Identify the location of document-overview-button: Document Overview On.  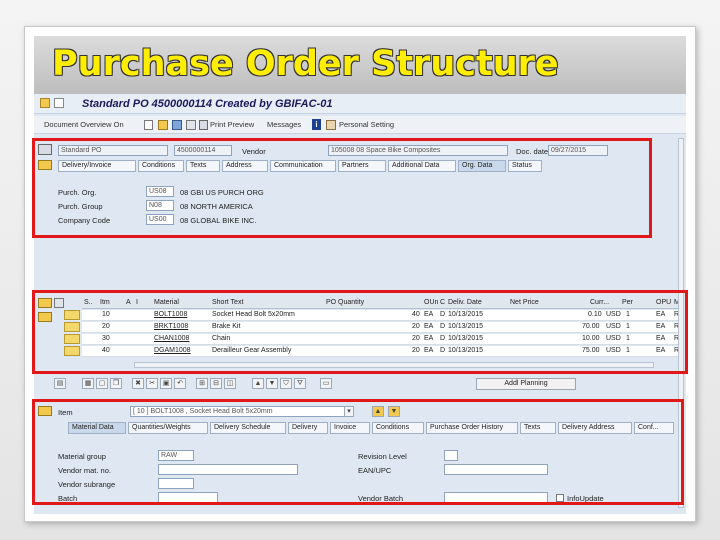
(84, 124).